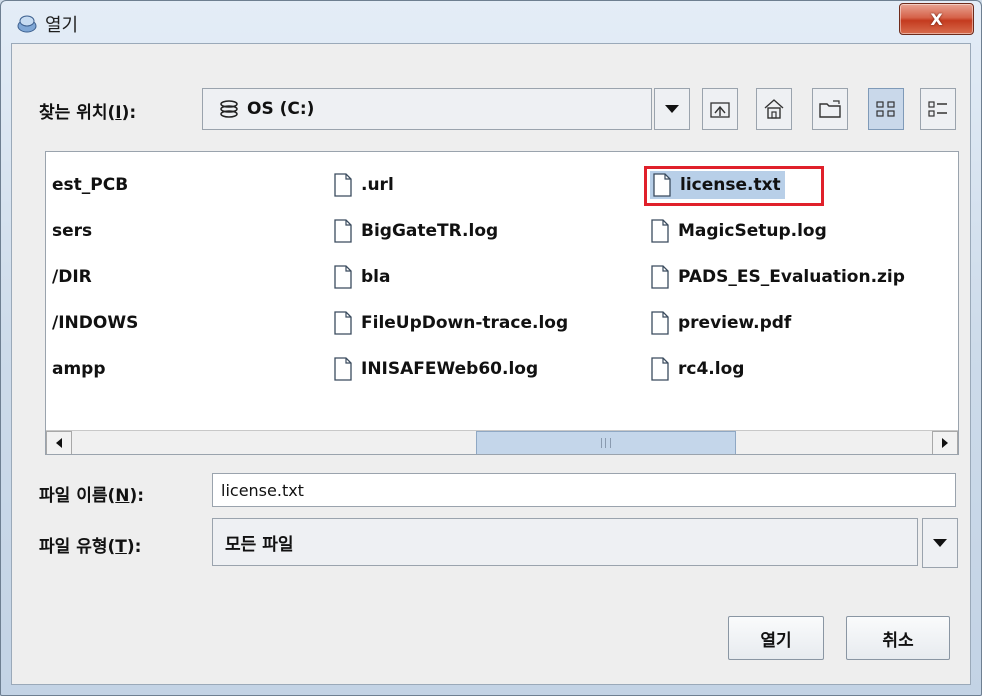 This screenshot has width=982, height=696. I want to click on list-item: PADS_ES_Evaluation.zip, so click(777, 277).